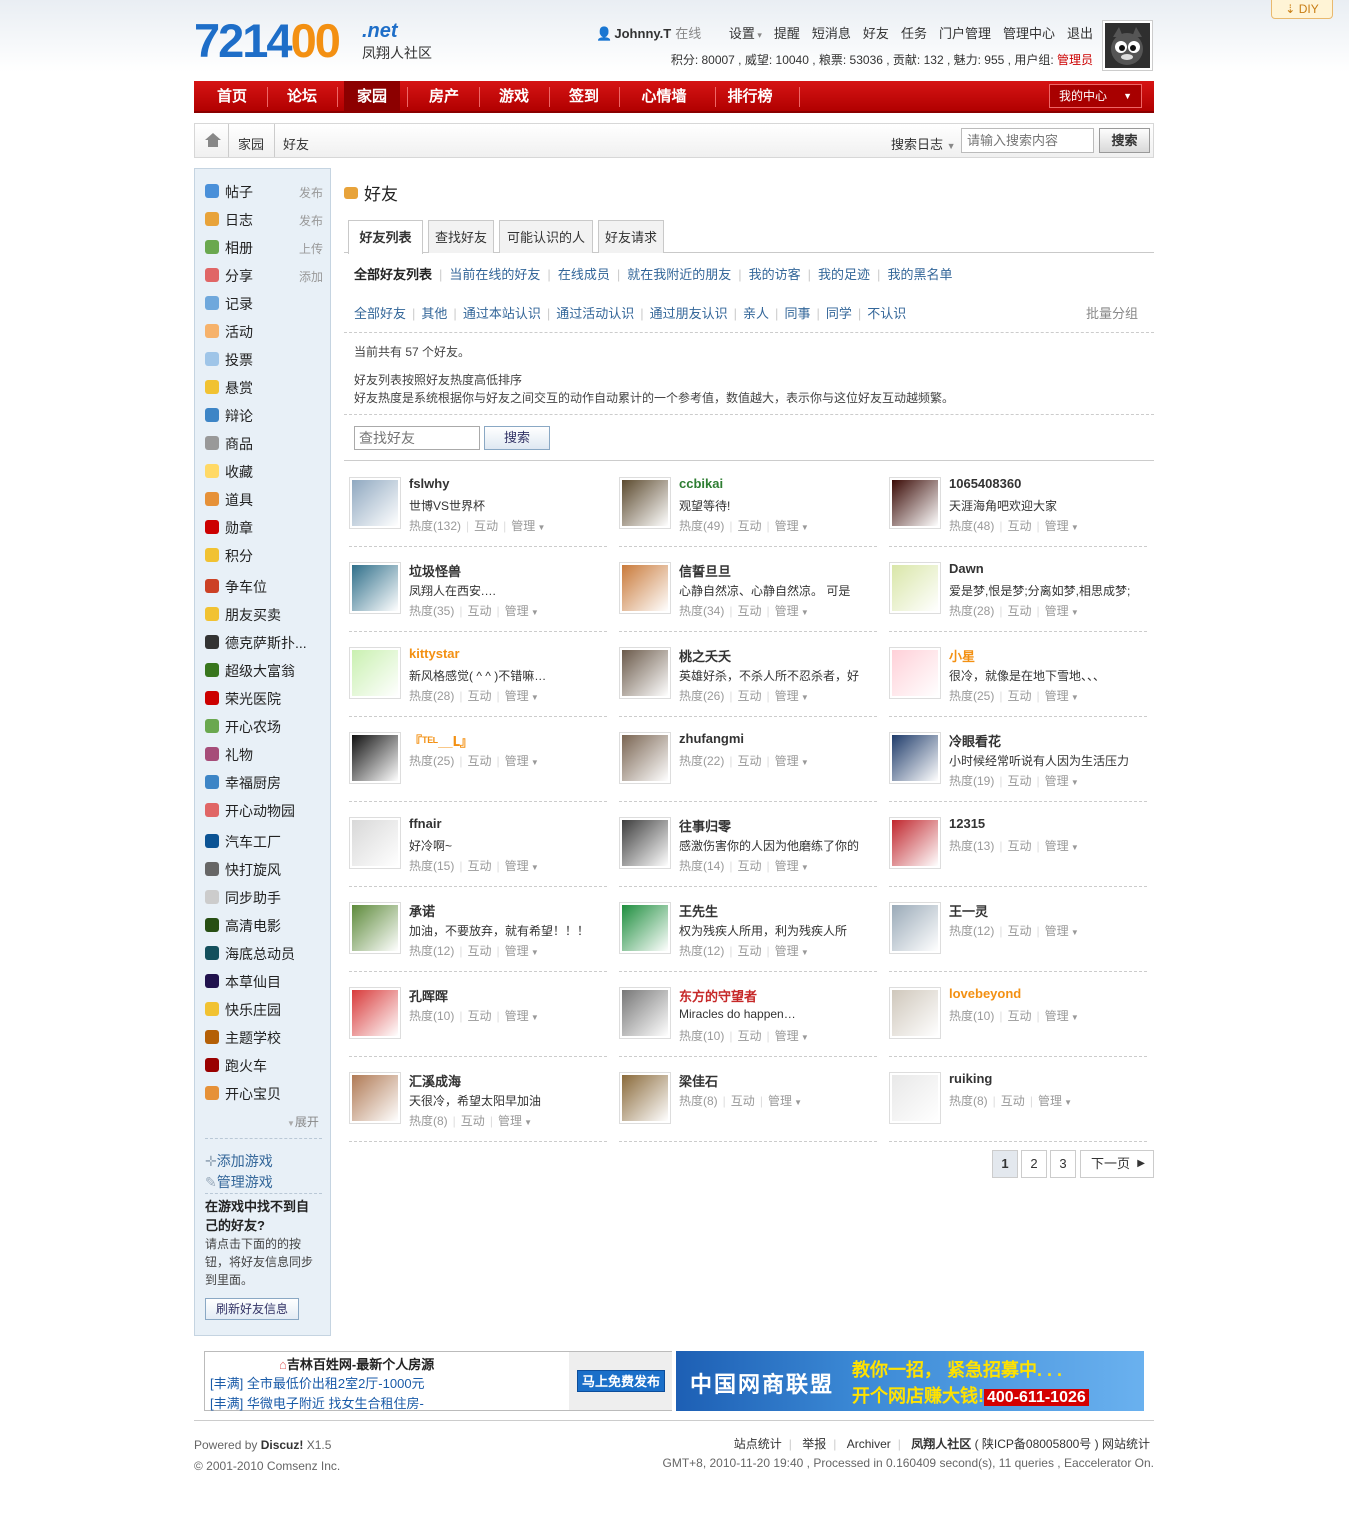 This screenshot has width=1349, height=1523. I want to click on nav-item-3: 房产, so click(444, 97).